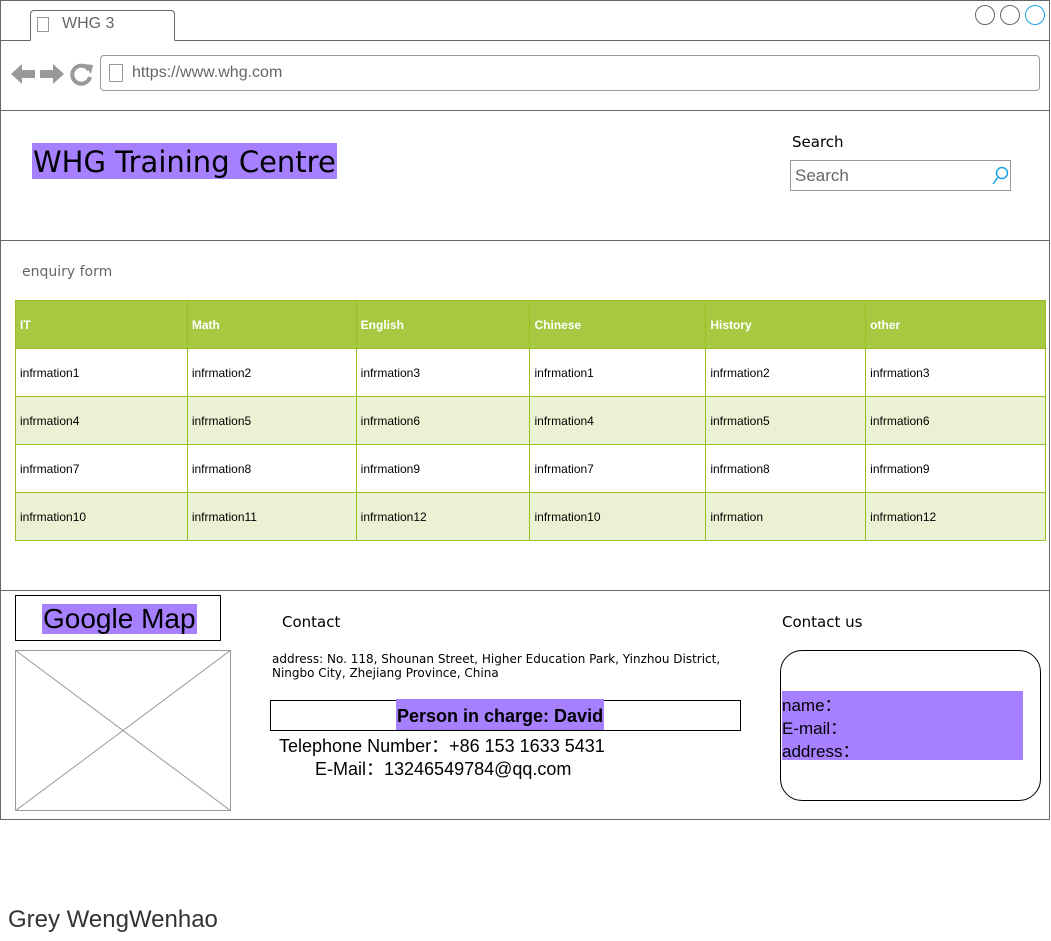 The height and width of the screenshot is (941, 1051). What do you see at coordinates (311, 622) in the screenshot?
I see `contact-label: Contact` at bounding box center [311, 622].